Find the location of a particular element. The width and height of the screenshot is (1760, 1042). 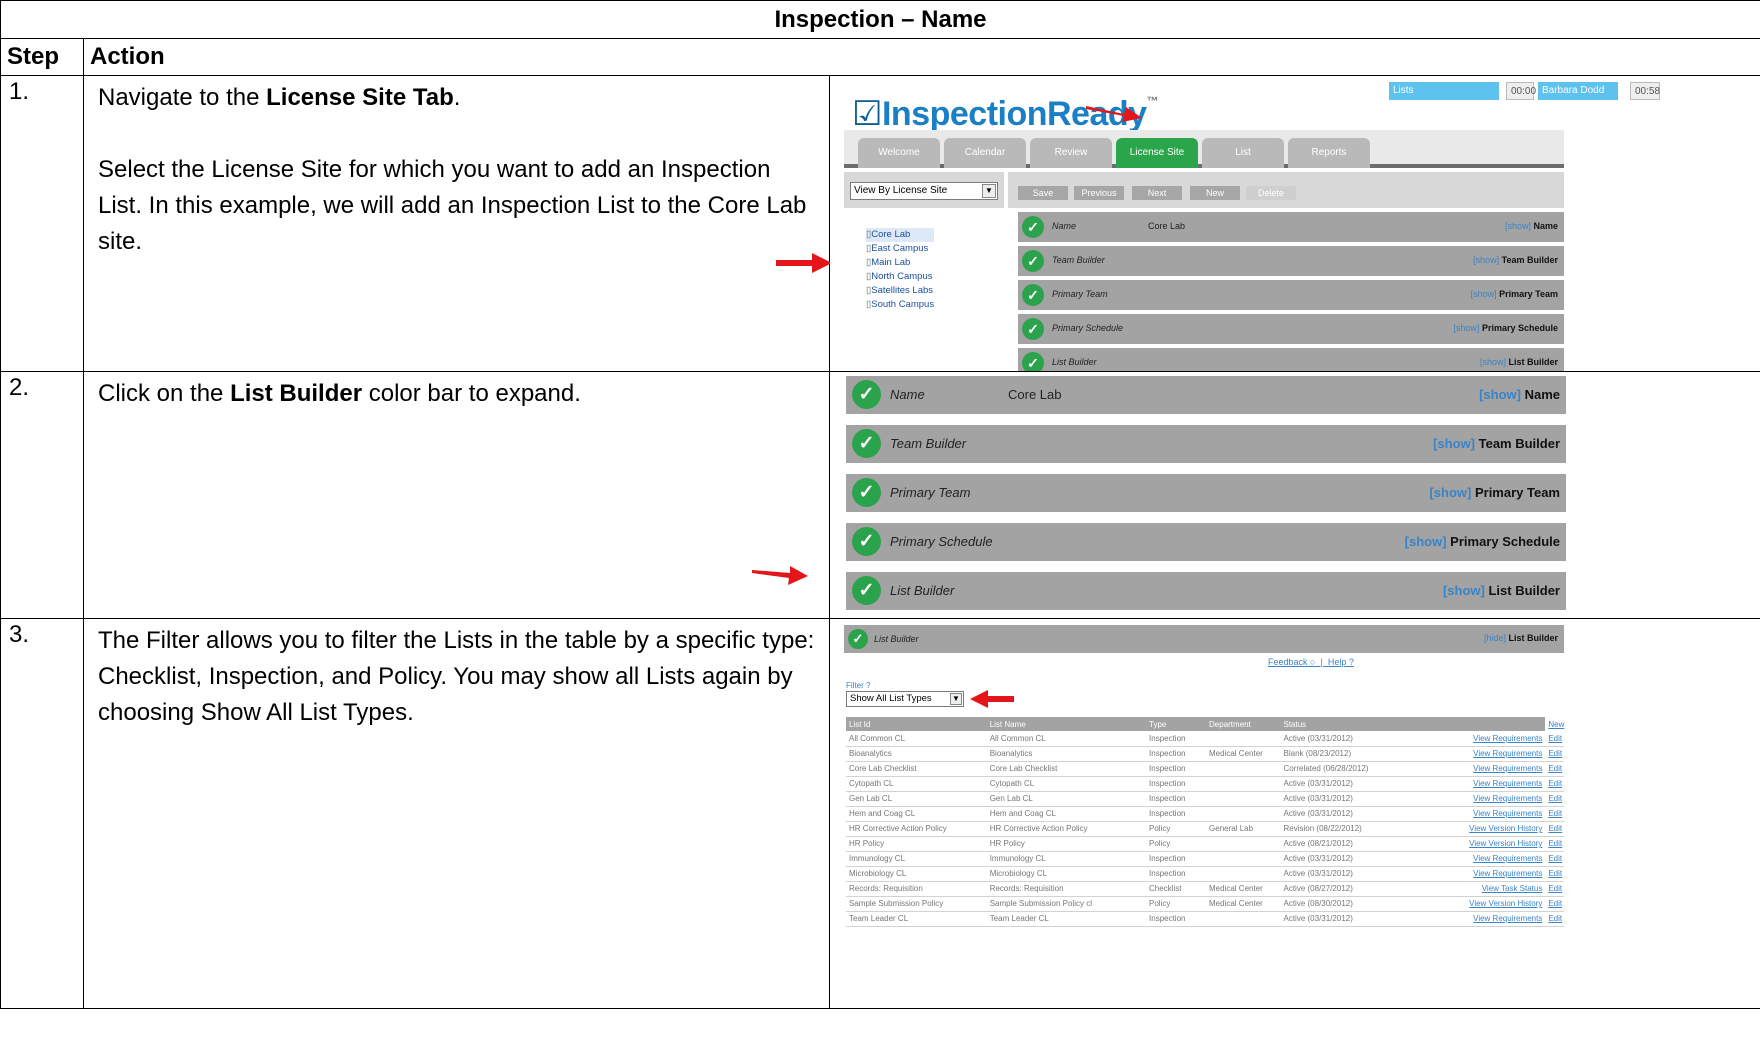

table-cell: Medical Center is located at coordinates (1243, 904).